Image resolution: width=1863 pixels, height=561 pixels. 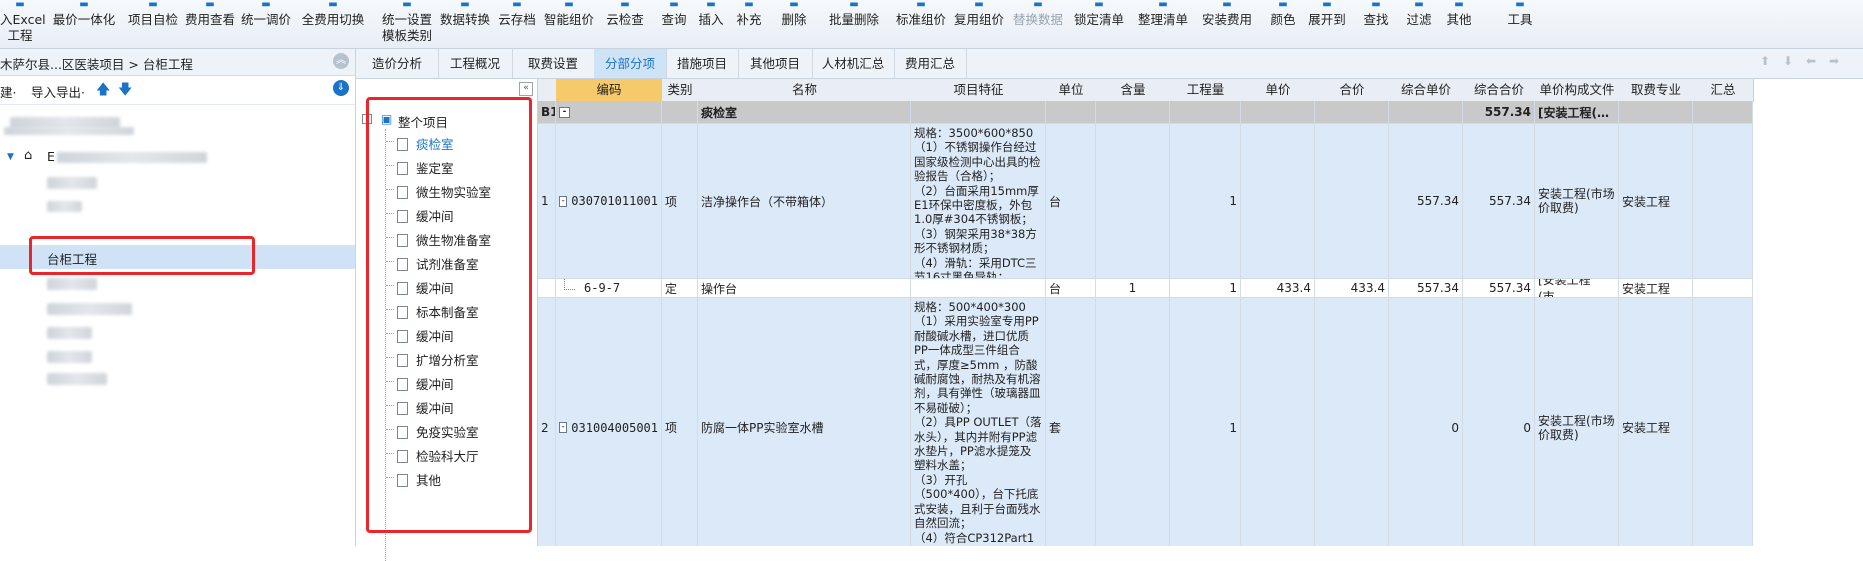 I want to click on toolbar-button: ▬ 智能组价, so click(x=569, y=24).